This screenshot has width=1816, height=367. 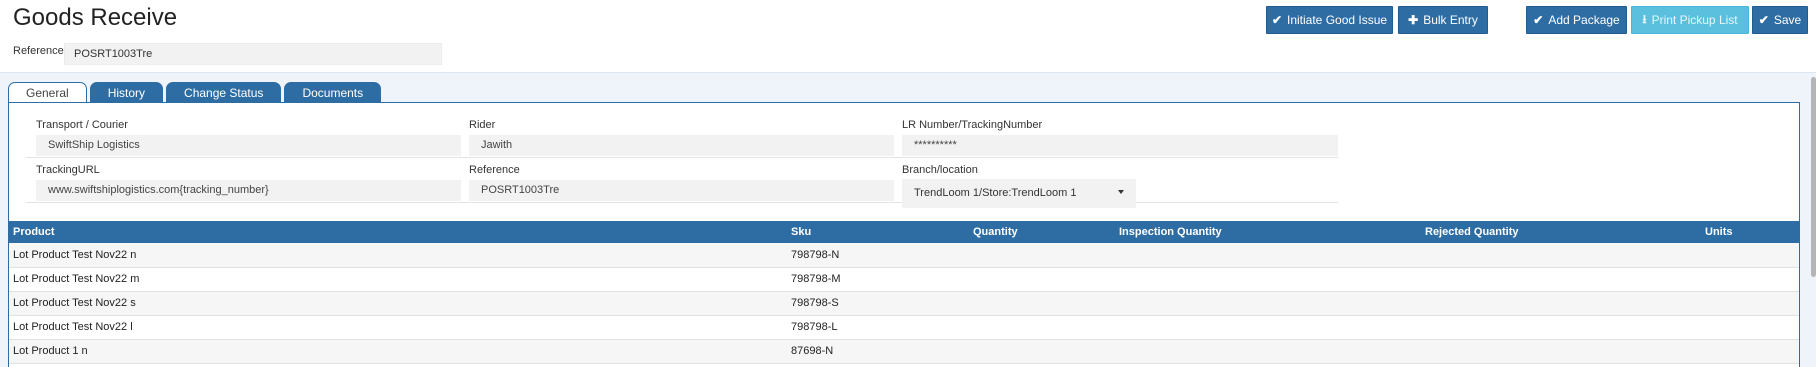 I want to click on table-row: Lot Product Test Nov22 l 798798-L, so click(x=904, y=327).